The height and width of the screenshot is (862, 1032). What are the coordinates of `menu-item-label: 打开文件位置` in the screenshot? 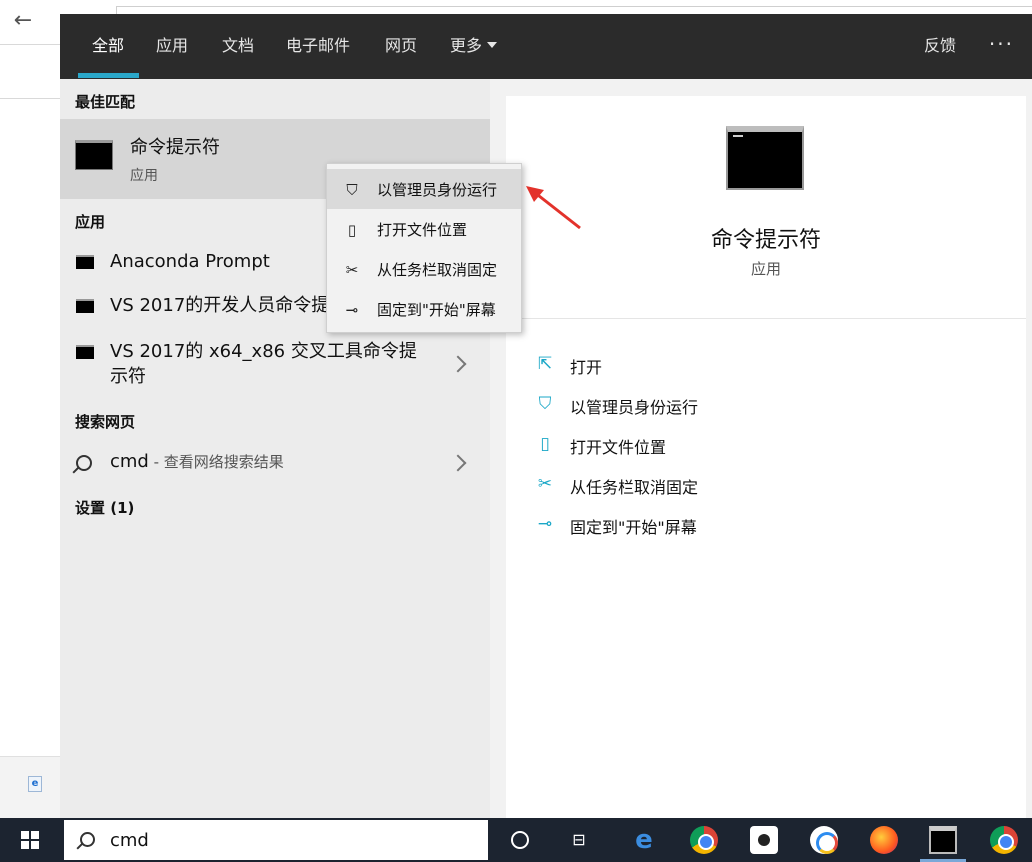 It's located at (422, 230).